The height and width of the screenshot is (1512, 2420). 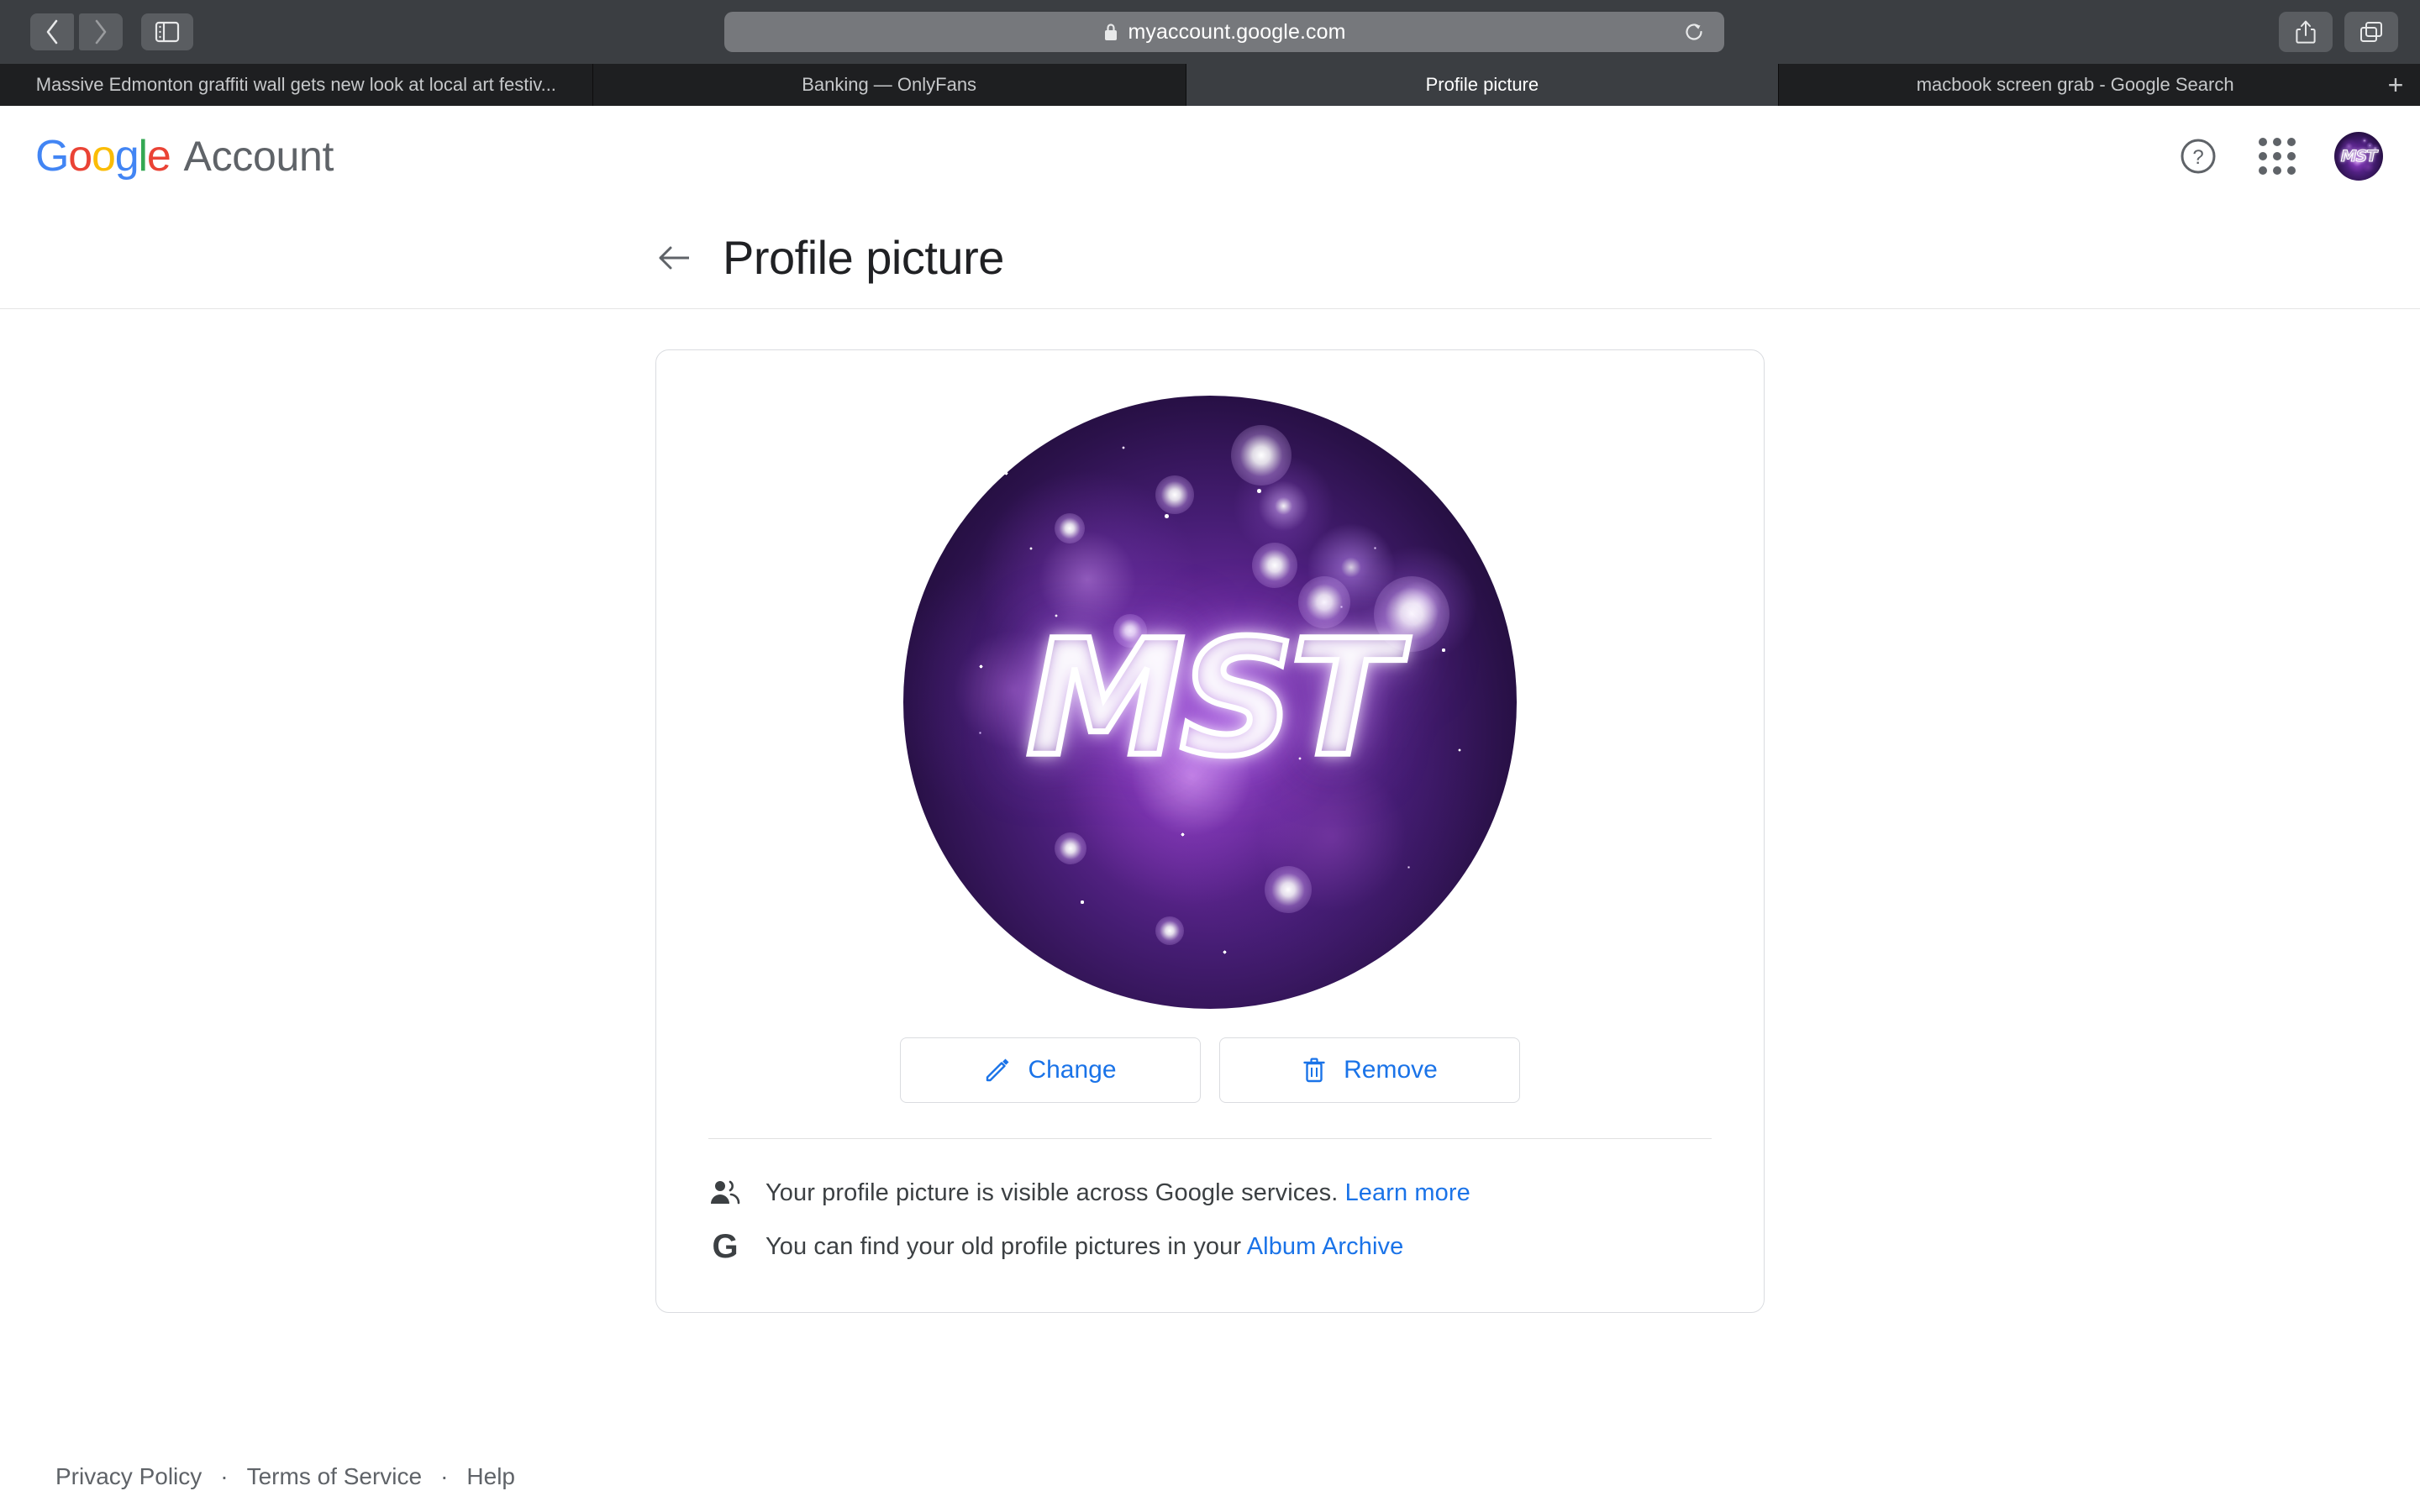 I want to click on tab-label: macbook screen grab - Google Search, so click(x=2075, y=84).